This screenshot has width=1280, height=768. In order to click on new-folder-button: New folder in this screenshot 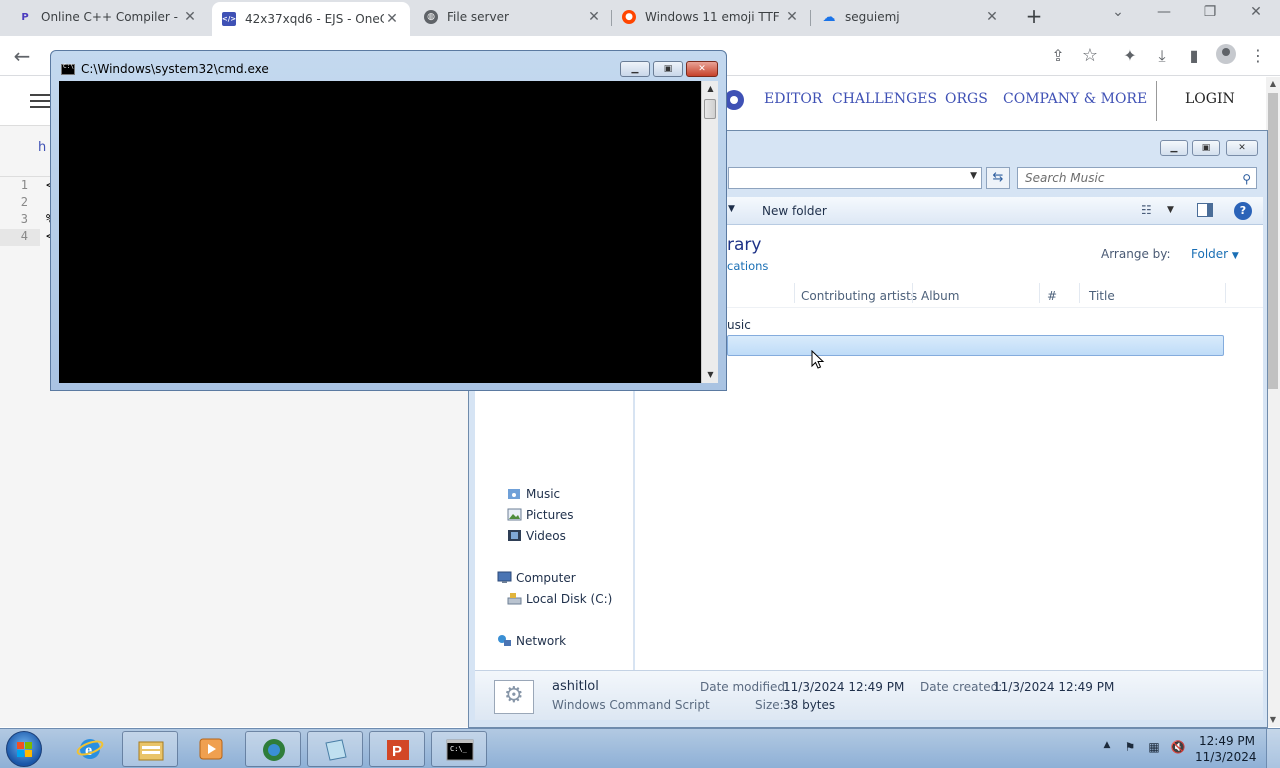, I will do `click(794, 211)`.